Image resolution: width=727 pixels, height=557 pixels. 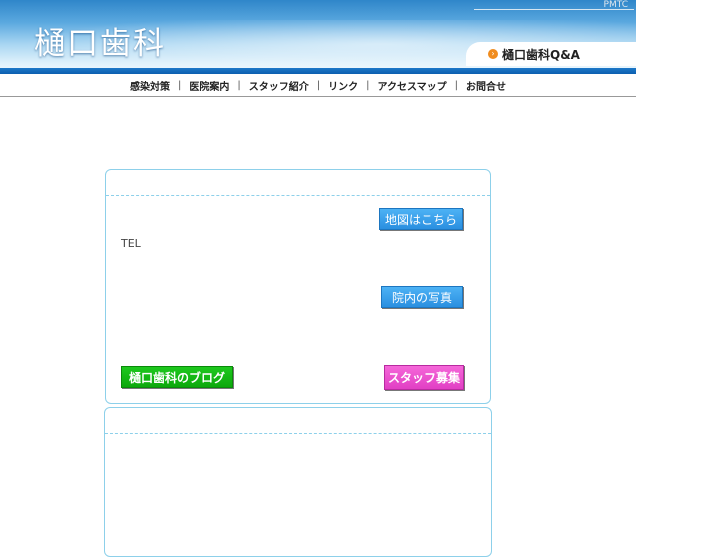 What do you see at coordinates (318, 37) in the screenshot?
I see `site-header: 樋口歯科 PMTC › 樋口歯科Q&A` at bounding box center [318, 37].